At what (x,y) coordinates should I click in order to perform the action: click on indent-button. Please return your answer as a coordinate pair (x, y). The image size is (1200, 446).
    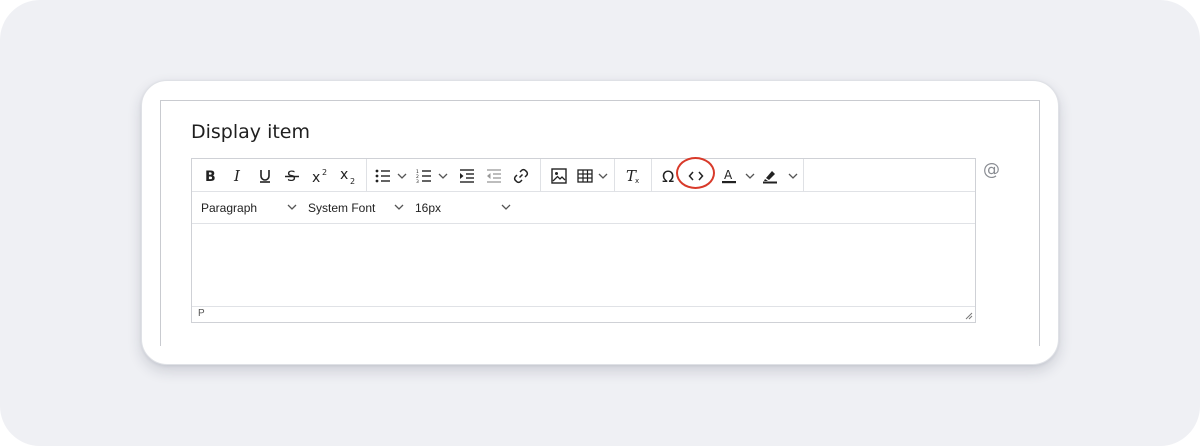
    Looking at the image, I should click on (467, 175).